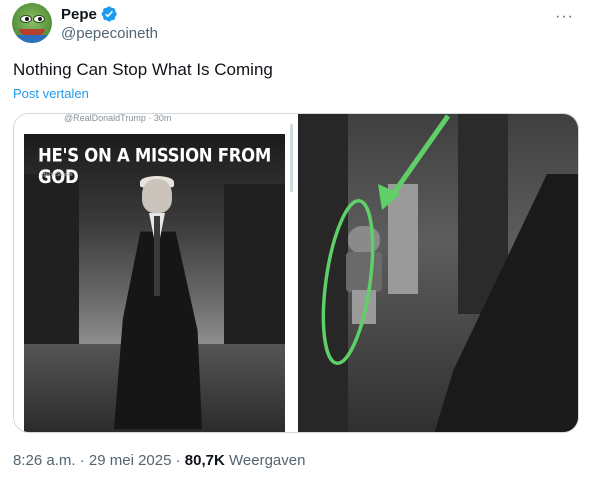 The width and height of the screenshot is (594, 485). I want to click on quoted-caption: @RealDonaldTrump · 30m, so click(118, 118).